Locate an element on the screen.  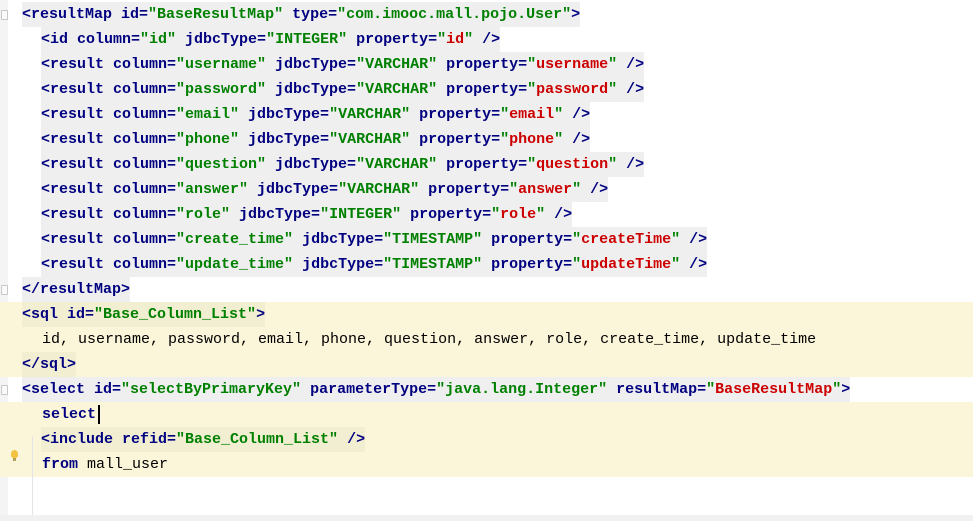
code-token: "username" is located at coordinates (221, 64).